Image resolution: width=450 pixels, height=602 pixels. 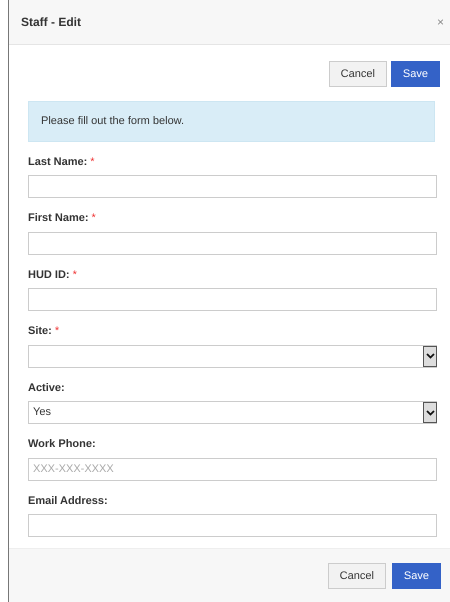 What do you see at coordinates (68, 501) in the screenshot?
I see `field-label: Email Address:` at bounding box center [68, 501].